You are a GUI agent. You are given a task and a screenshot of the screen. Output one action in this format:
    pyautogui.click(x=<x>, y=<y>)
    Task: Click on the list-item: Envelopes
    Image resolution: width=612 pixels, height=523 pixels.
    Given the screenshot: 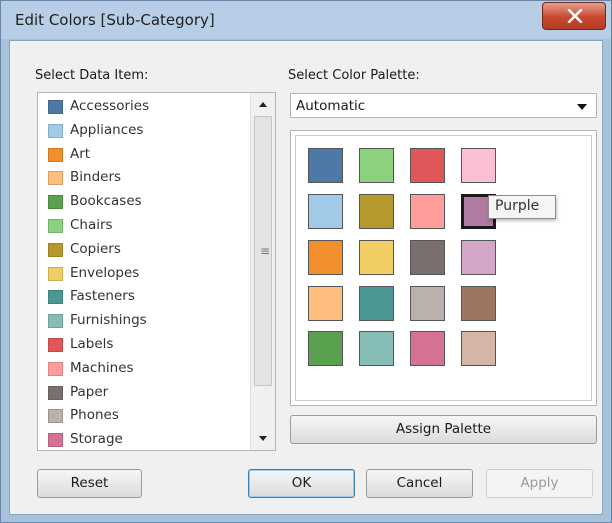 What is the action you would take?
    pyautogui.click(x=140, y=273)
    